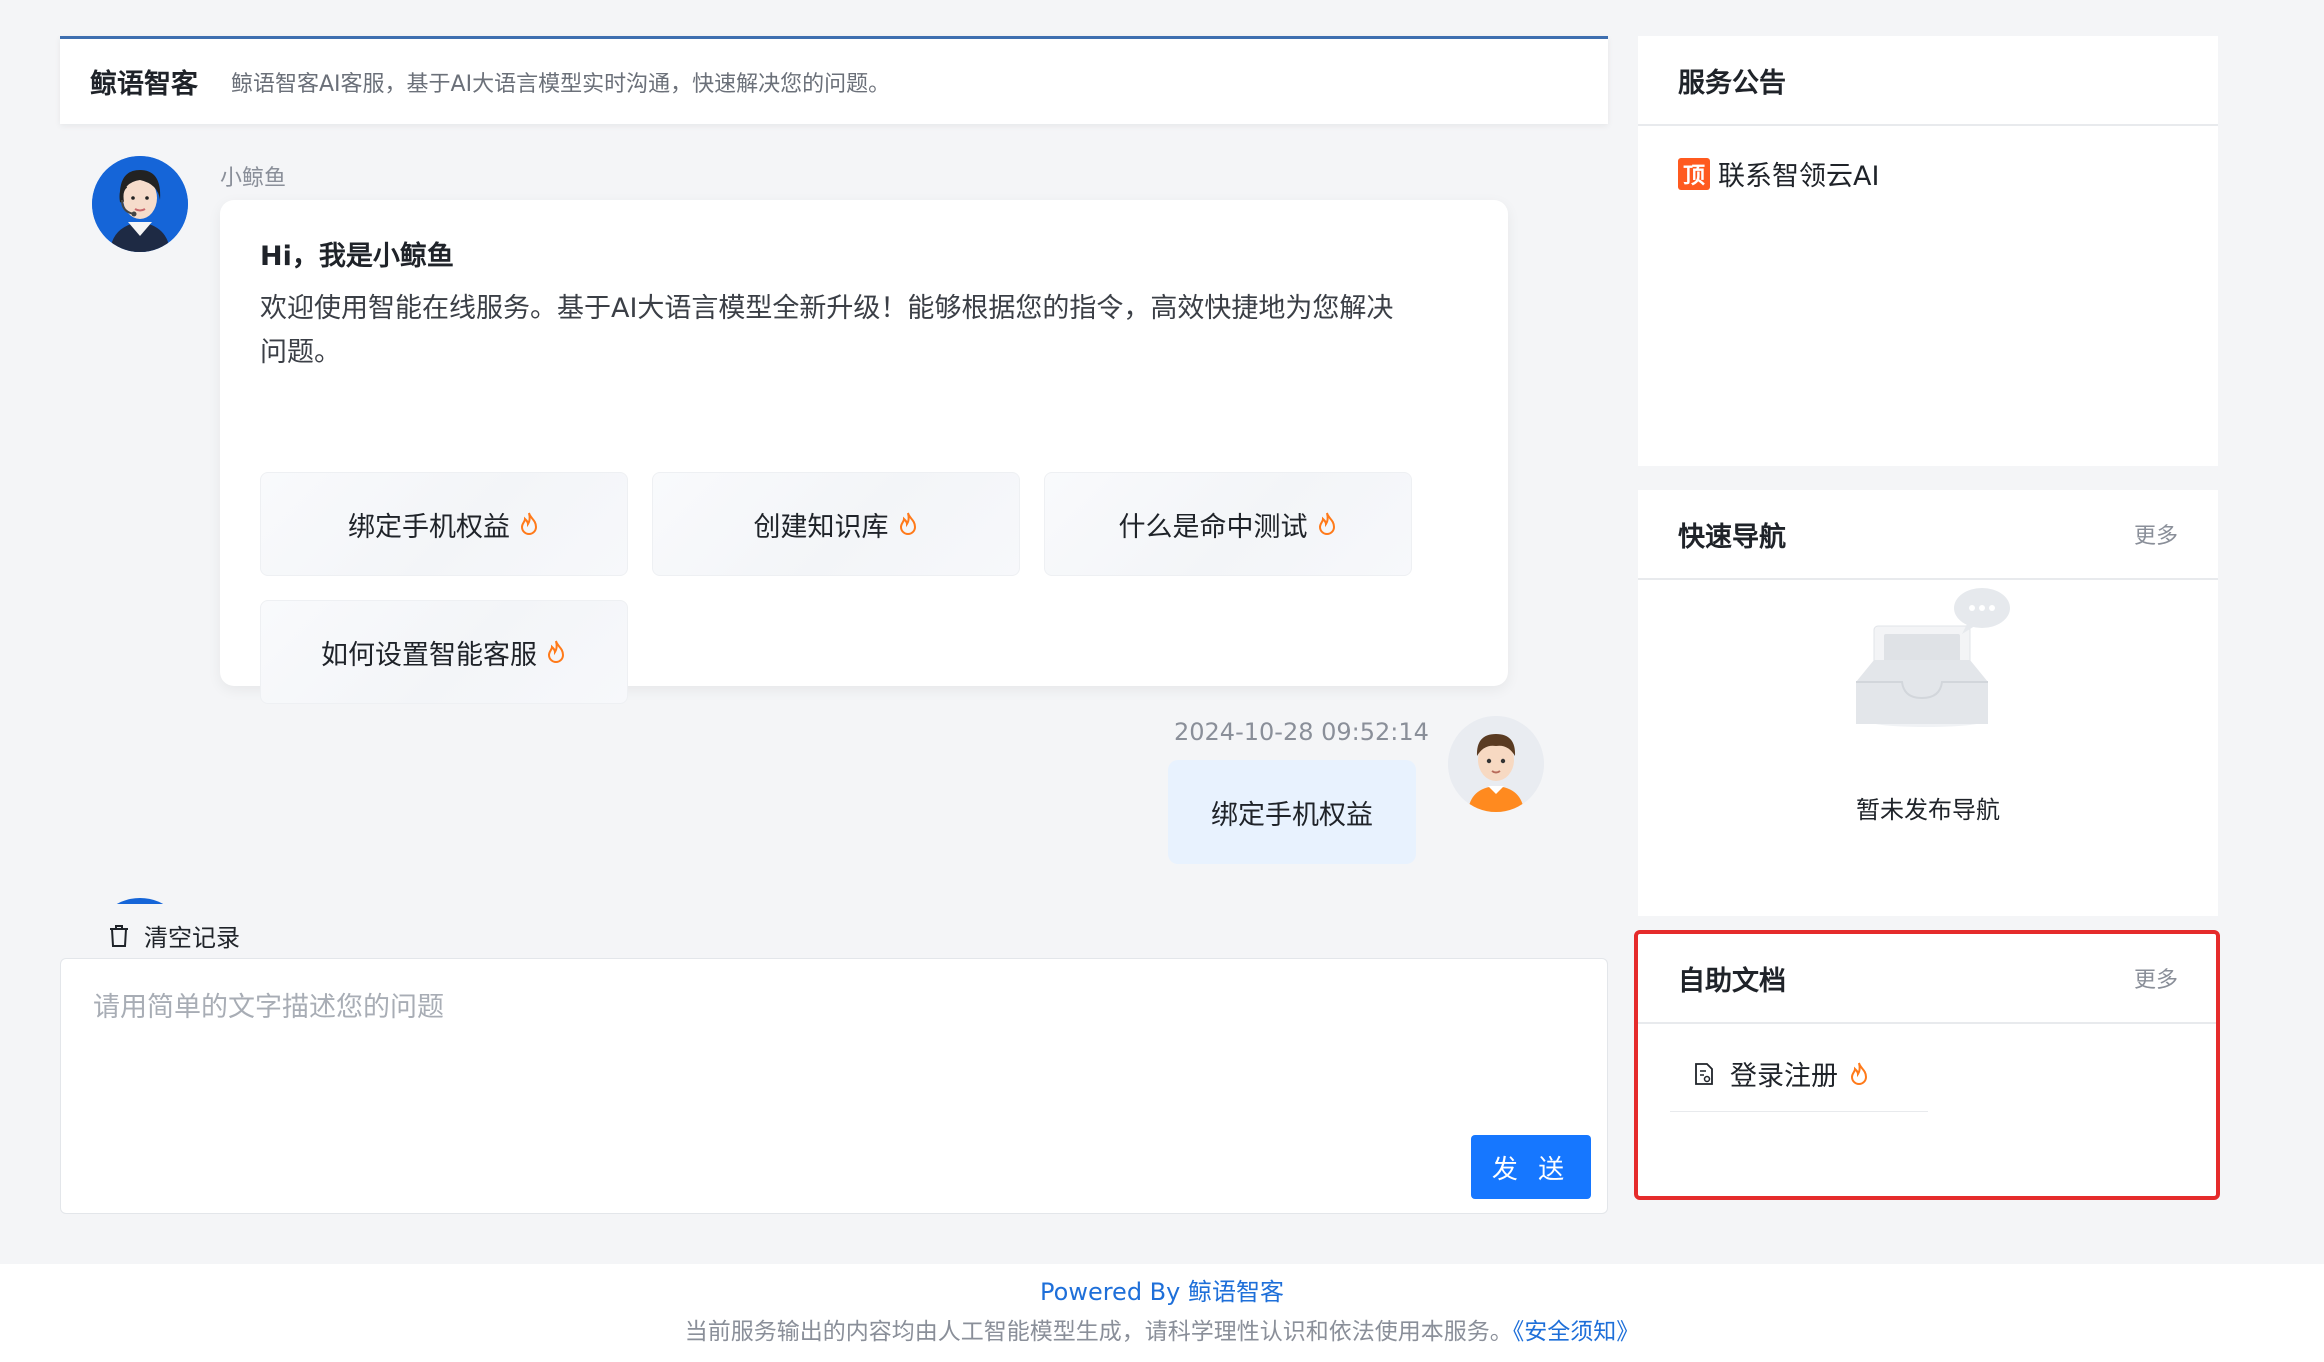 The height and width of the screenshot is (1362, 2324). I want to click on user-message-bubble: 绑定手机权益, so click(1292, 812).